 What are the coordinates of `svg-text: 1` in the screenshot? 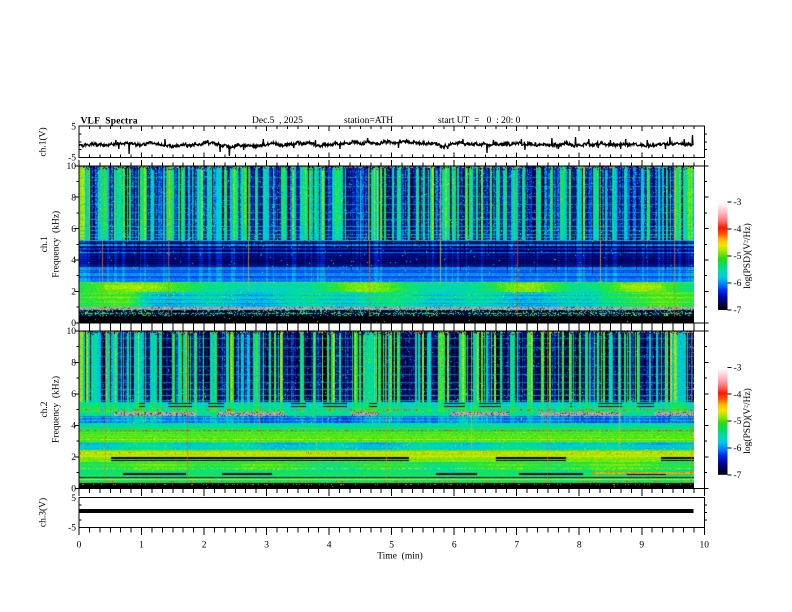 It's located at (141, 546).